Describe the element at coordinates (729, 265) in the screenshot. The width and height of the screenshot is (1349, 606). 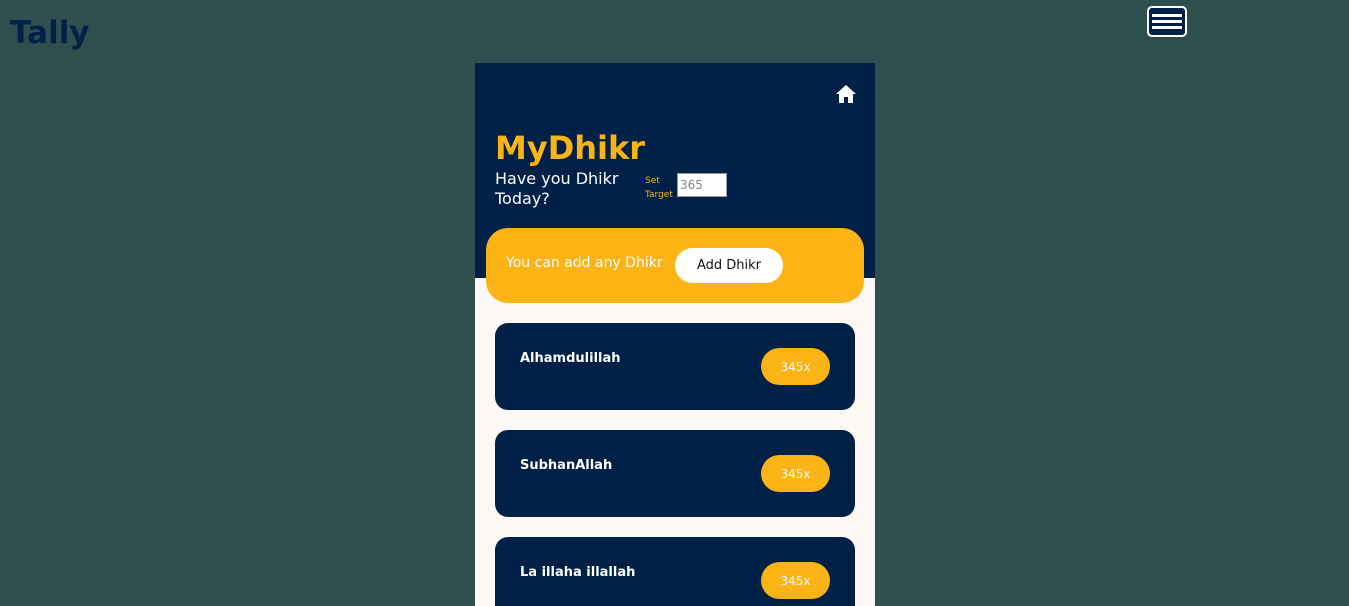
I see `add-dhikr-button: Add Dhikr` at that location.